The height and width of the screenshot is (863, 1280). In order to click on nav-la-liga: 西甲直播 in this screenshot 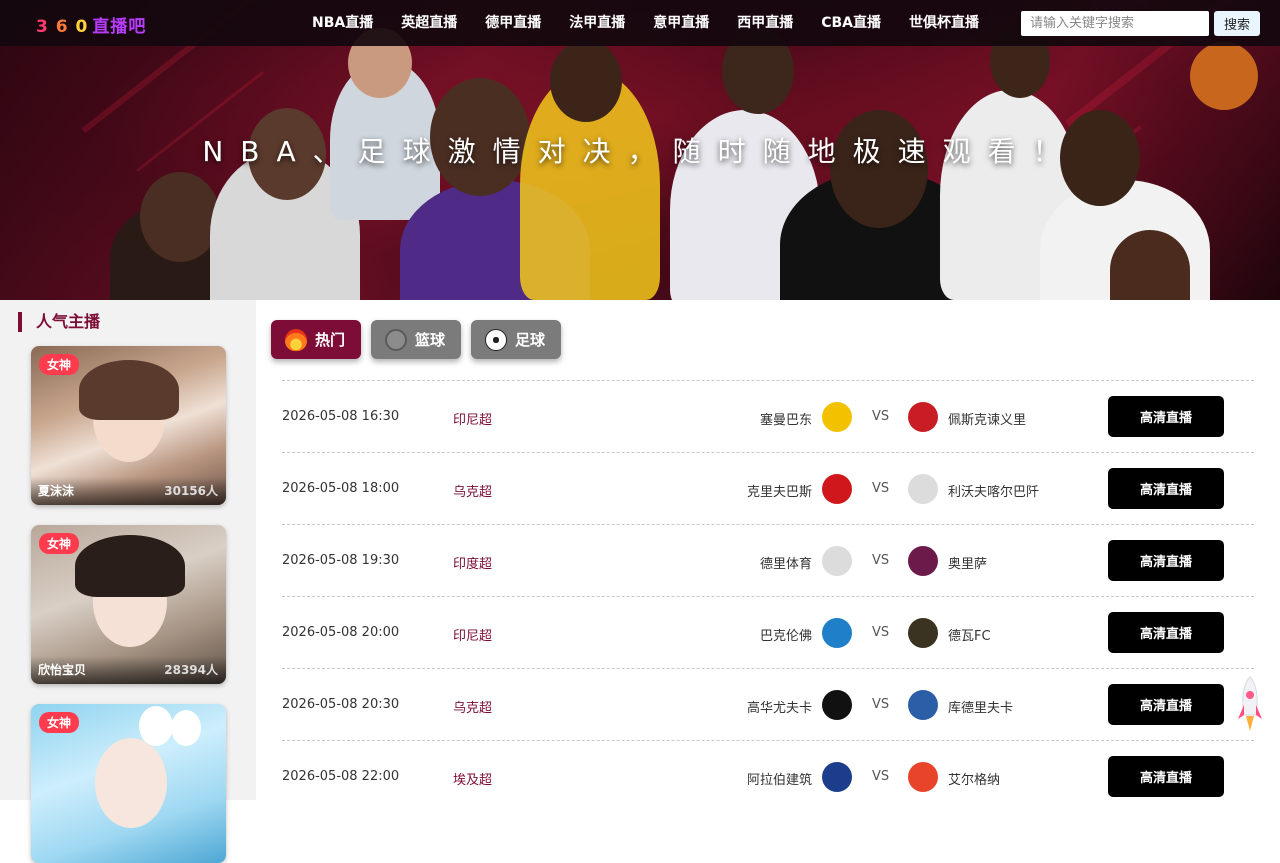, I will do `click(765, 23)`.